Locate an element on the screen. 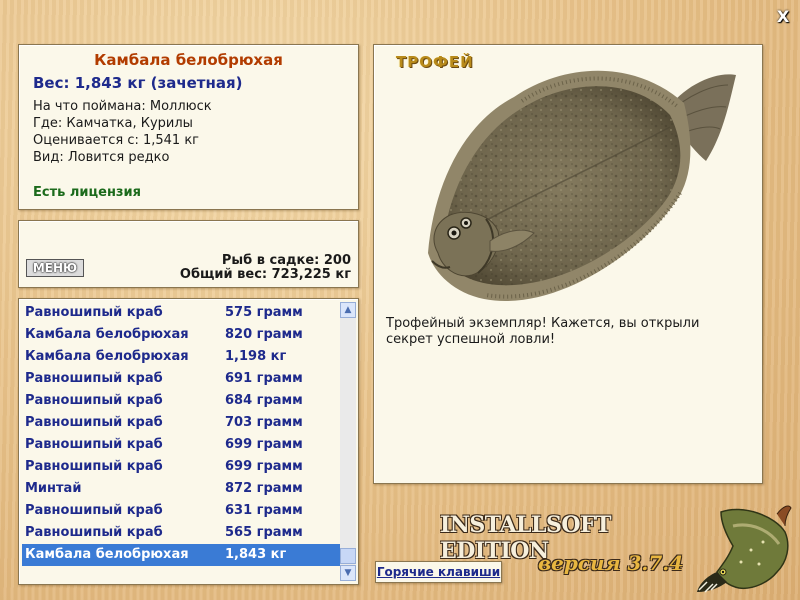 Image resolution: width=800 pixels, height=600 pixels. fish-name: Камбала белобрюхая is located at coordinates (188, 60).